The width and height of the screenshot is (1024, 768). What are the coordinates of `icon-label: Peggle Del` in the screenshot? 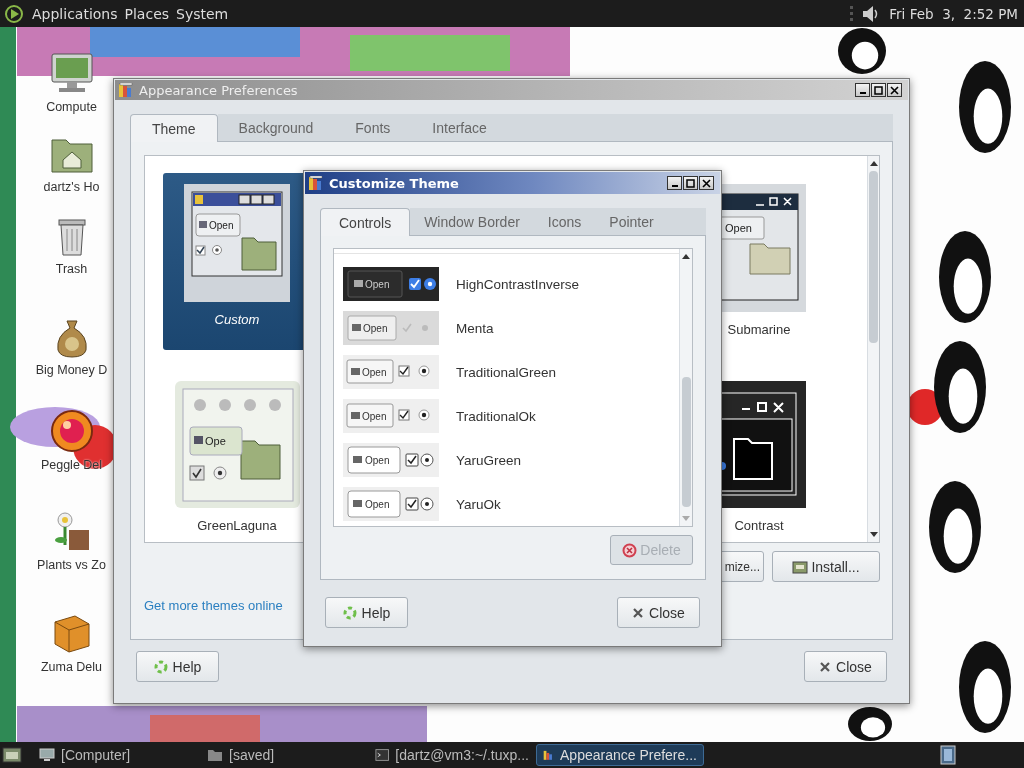 It's located at (71, 465).